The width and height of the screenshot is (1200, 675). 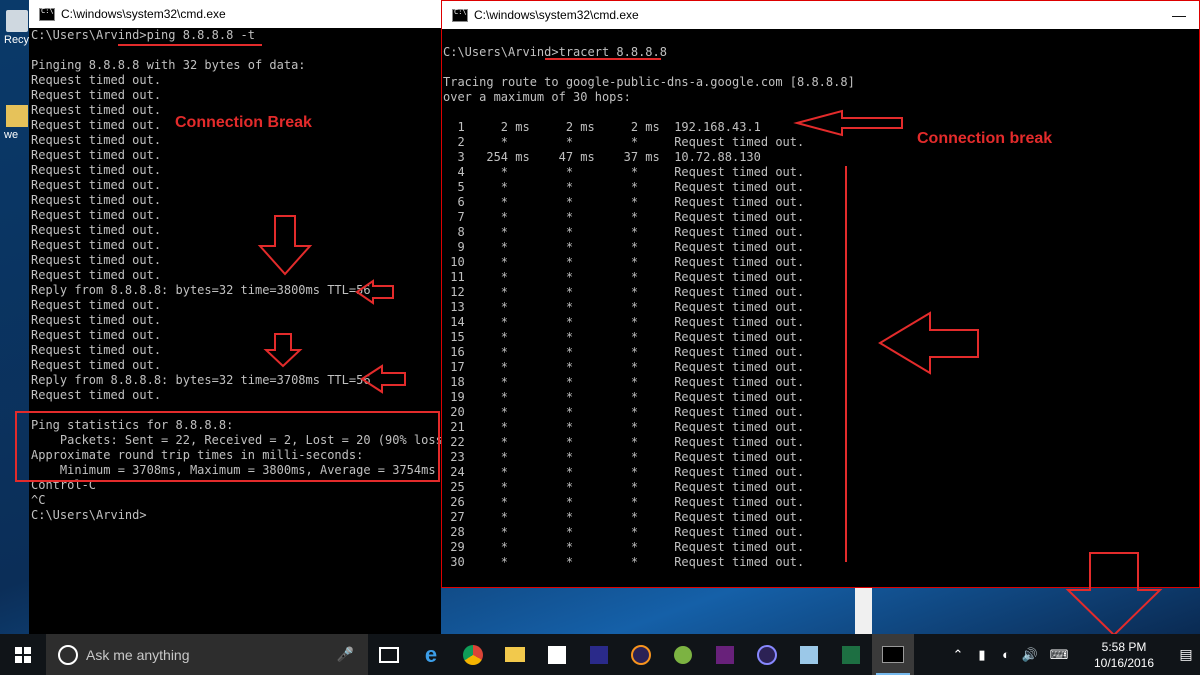 I want to click on visual-studio-code-icon, so click(x=599, y=654).